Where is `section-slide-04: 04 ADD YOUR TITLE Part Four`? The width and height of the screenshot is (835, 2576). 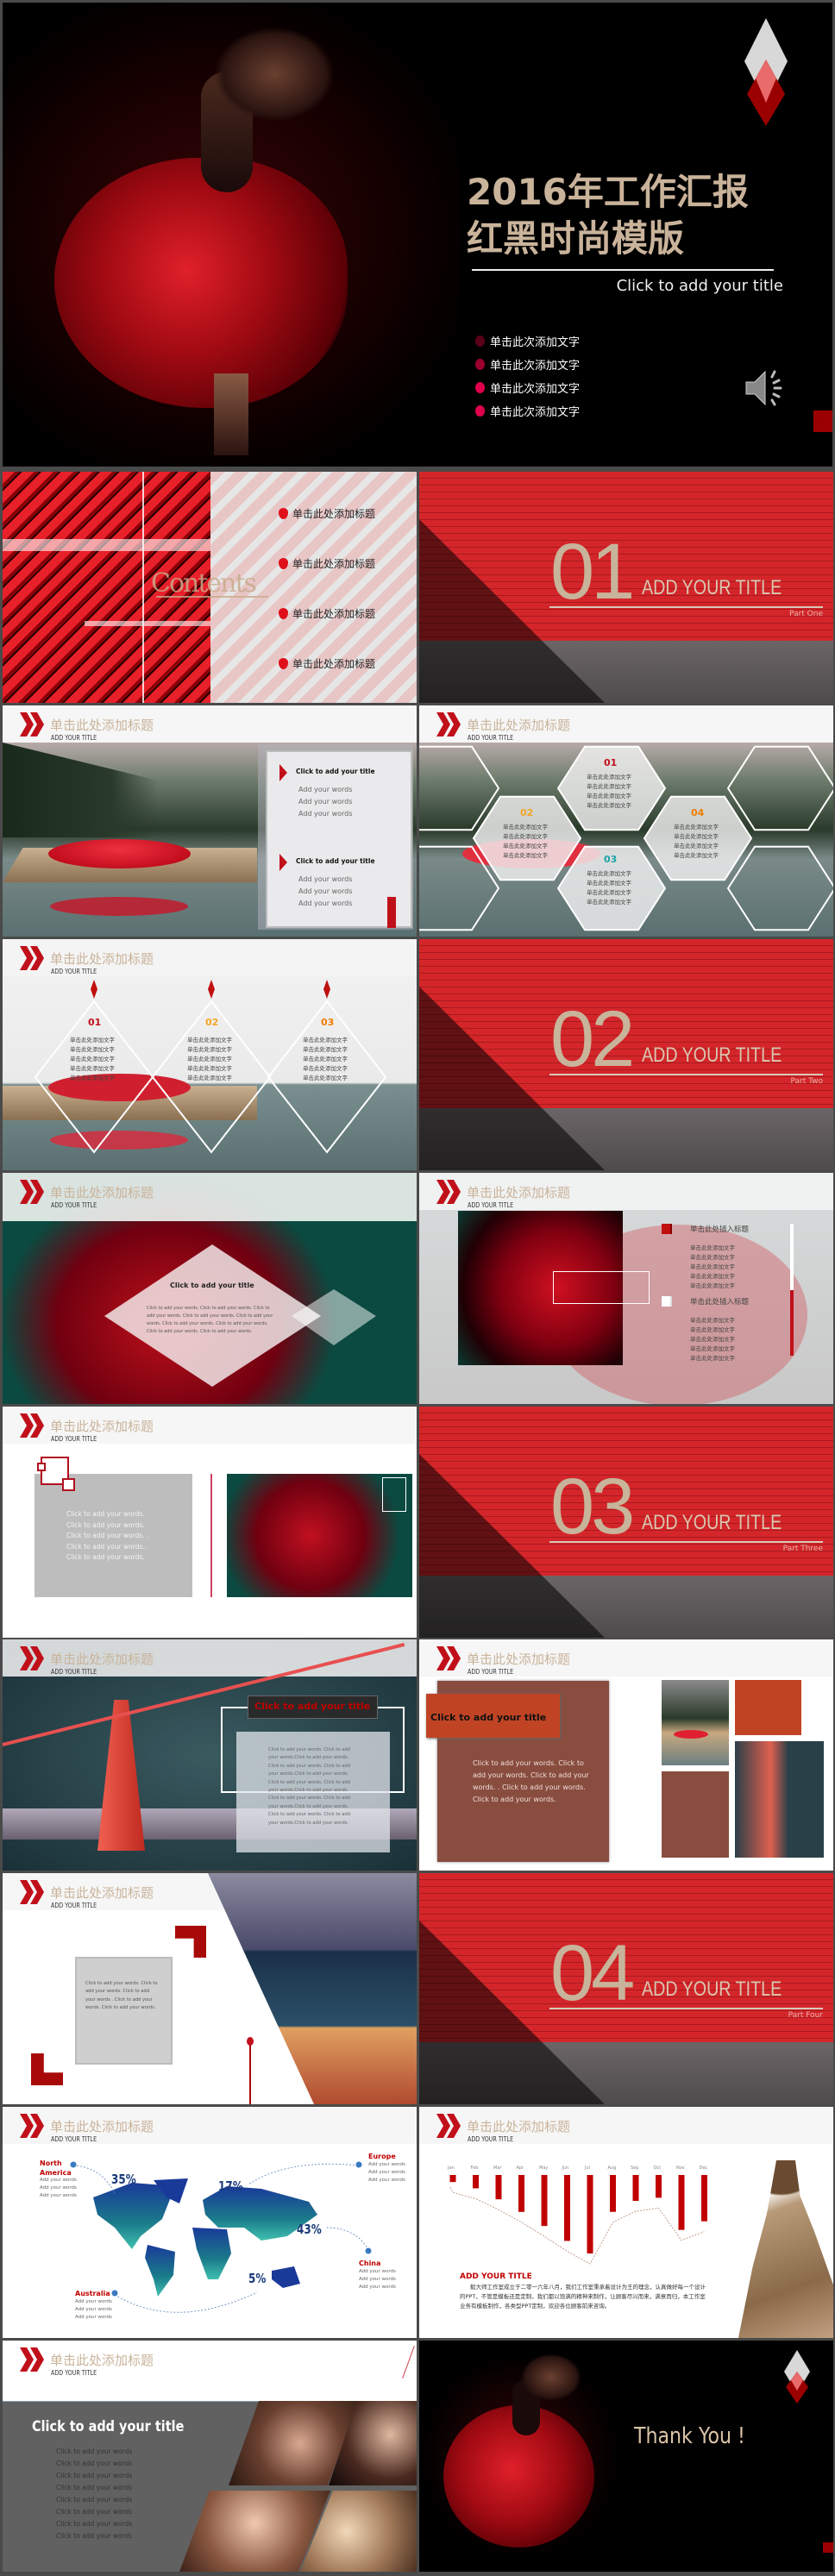
section-slide-04: 04 ADD YOUR TITLE Part Four is located at coordinates (626, 1988).